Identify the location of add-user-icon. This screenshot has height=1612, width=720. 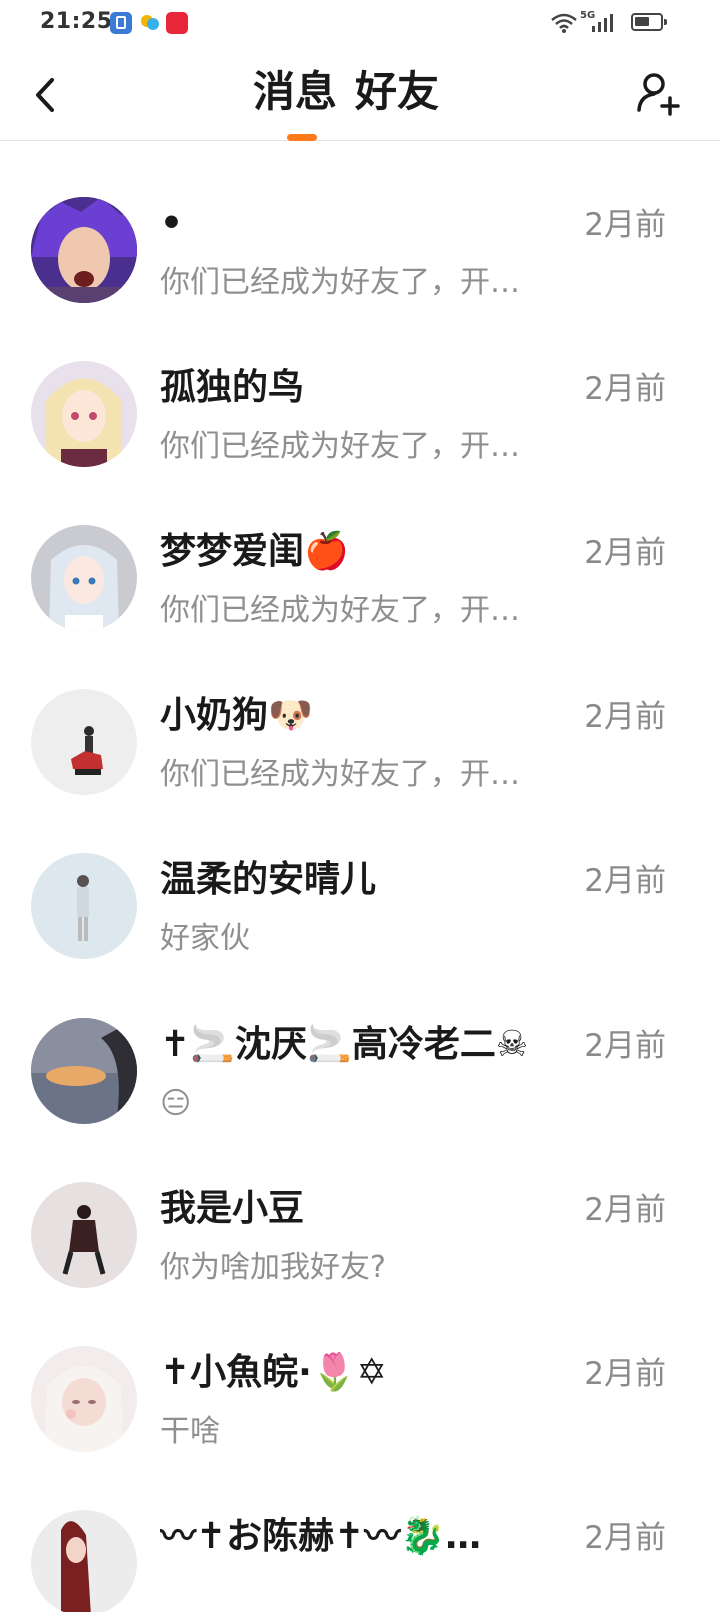
(658, 94).